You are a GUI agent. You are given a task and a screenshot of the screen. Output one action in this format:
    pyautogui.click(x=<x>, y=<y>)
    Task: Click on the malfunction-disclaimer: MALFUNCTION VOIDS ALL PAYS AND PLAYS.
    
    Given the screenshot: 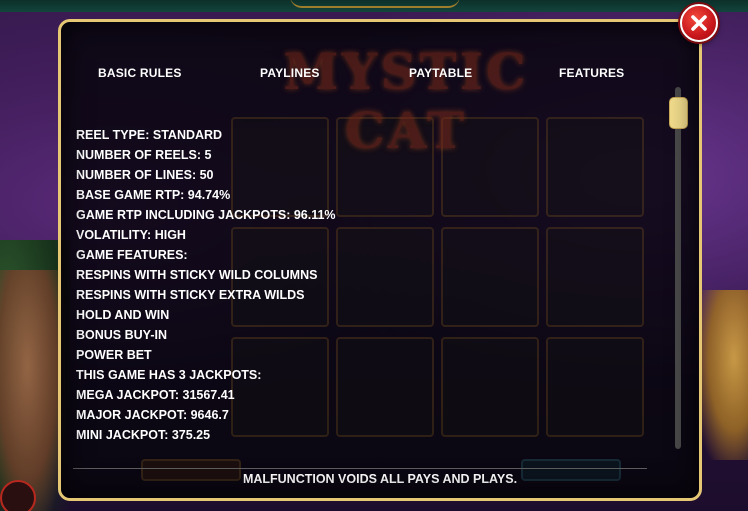 What is the action you would take?
    pyautogui.click(x=380, y=479)
    